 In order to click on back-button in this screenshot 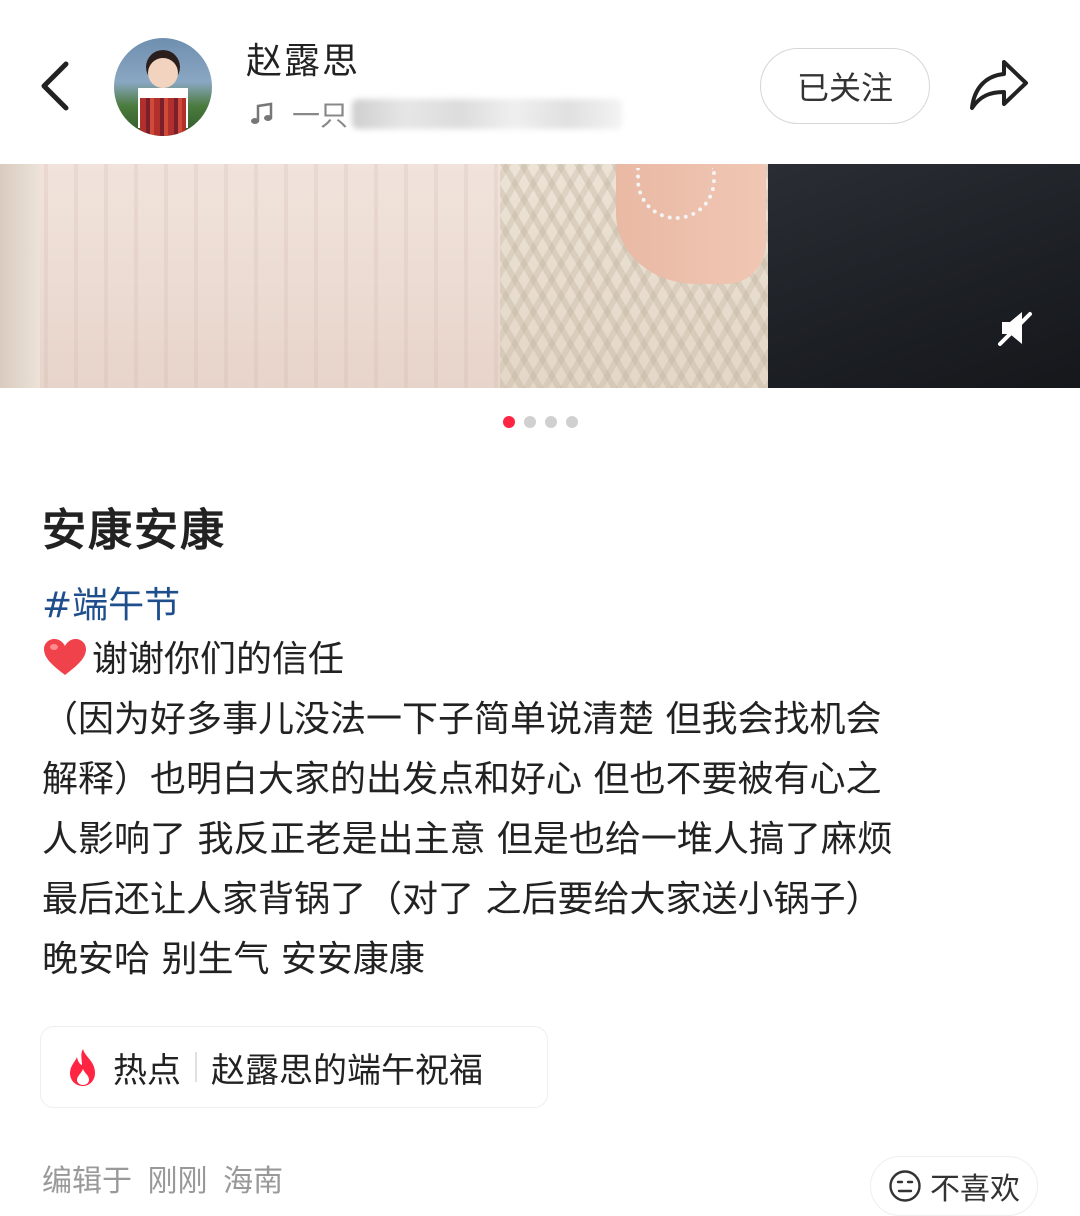, I will do `click(56, 86)`.